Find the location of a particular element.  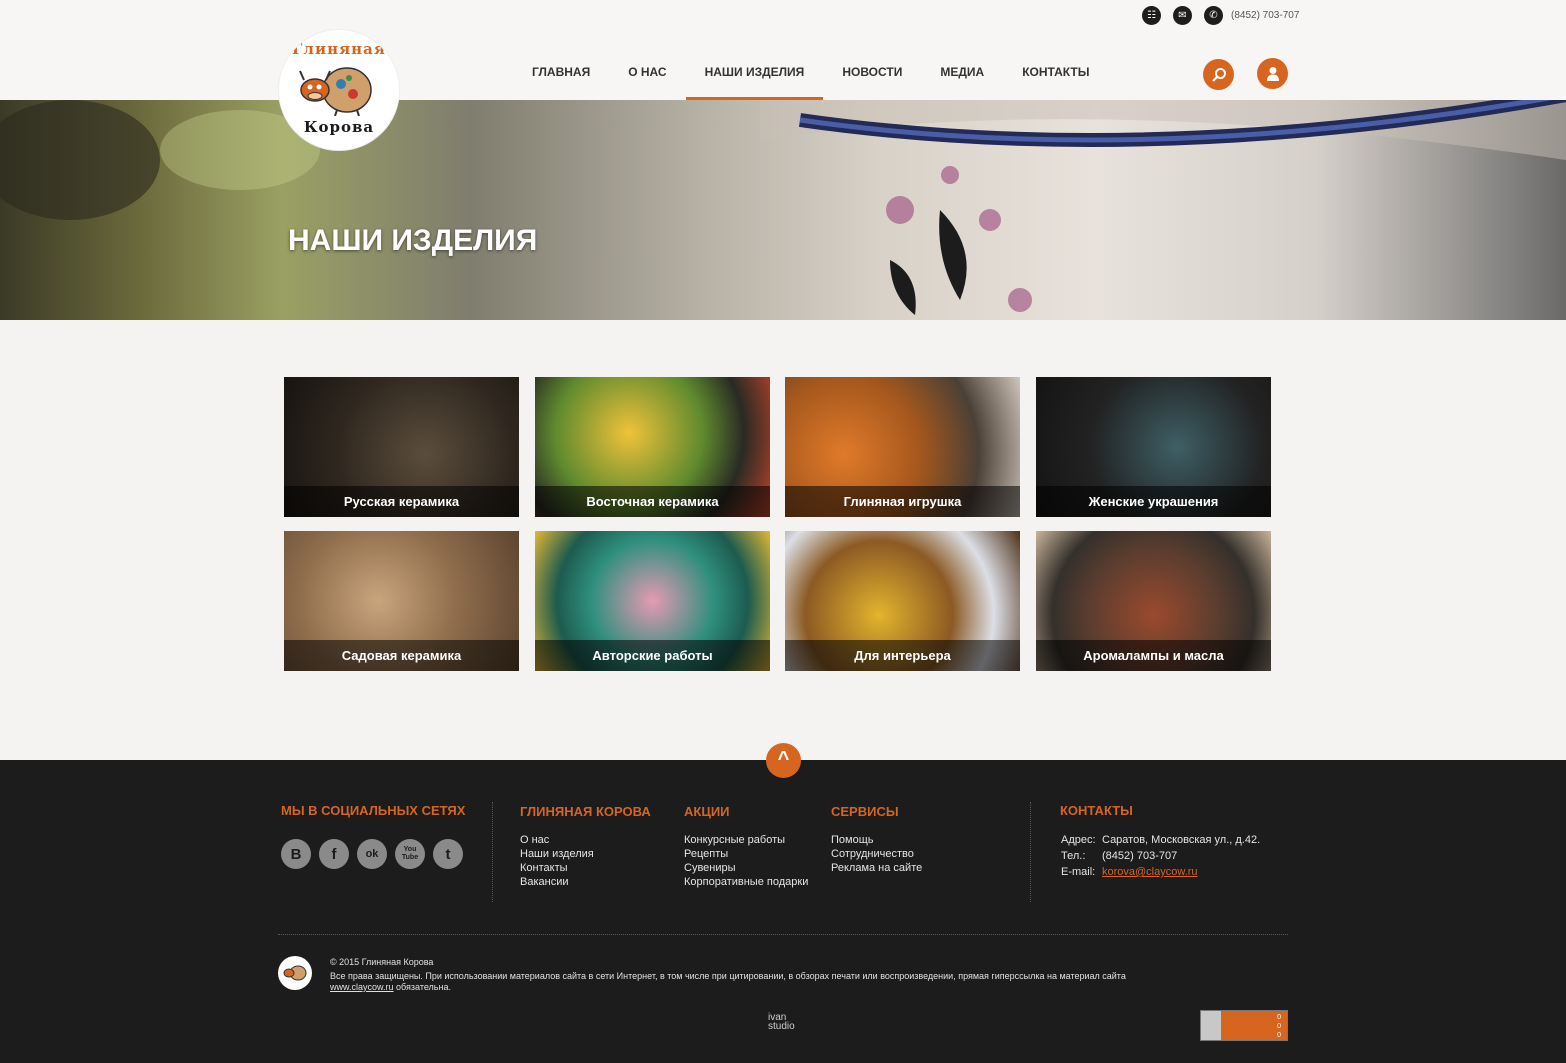

scroll-to-top-button: ^ is located at coordinates (783, 760).